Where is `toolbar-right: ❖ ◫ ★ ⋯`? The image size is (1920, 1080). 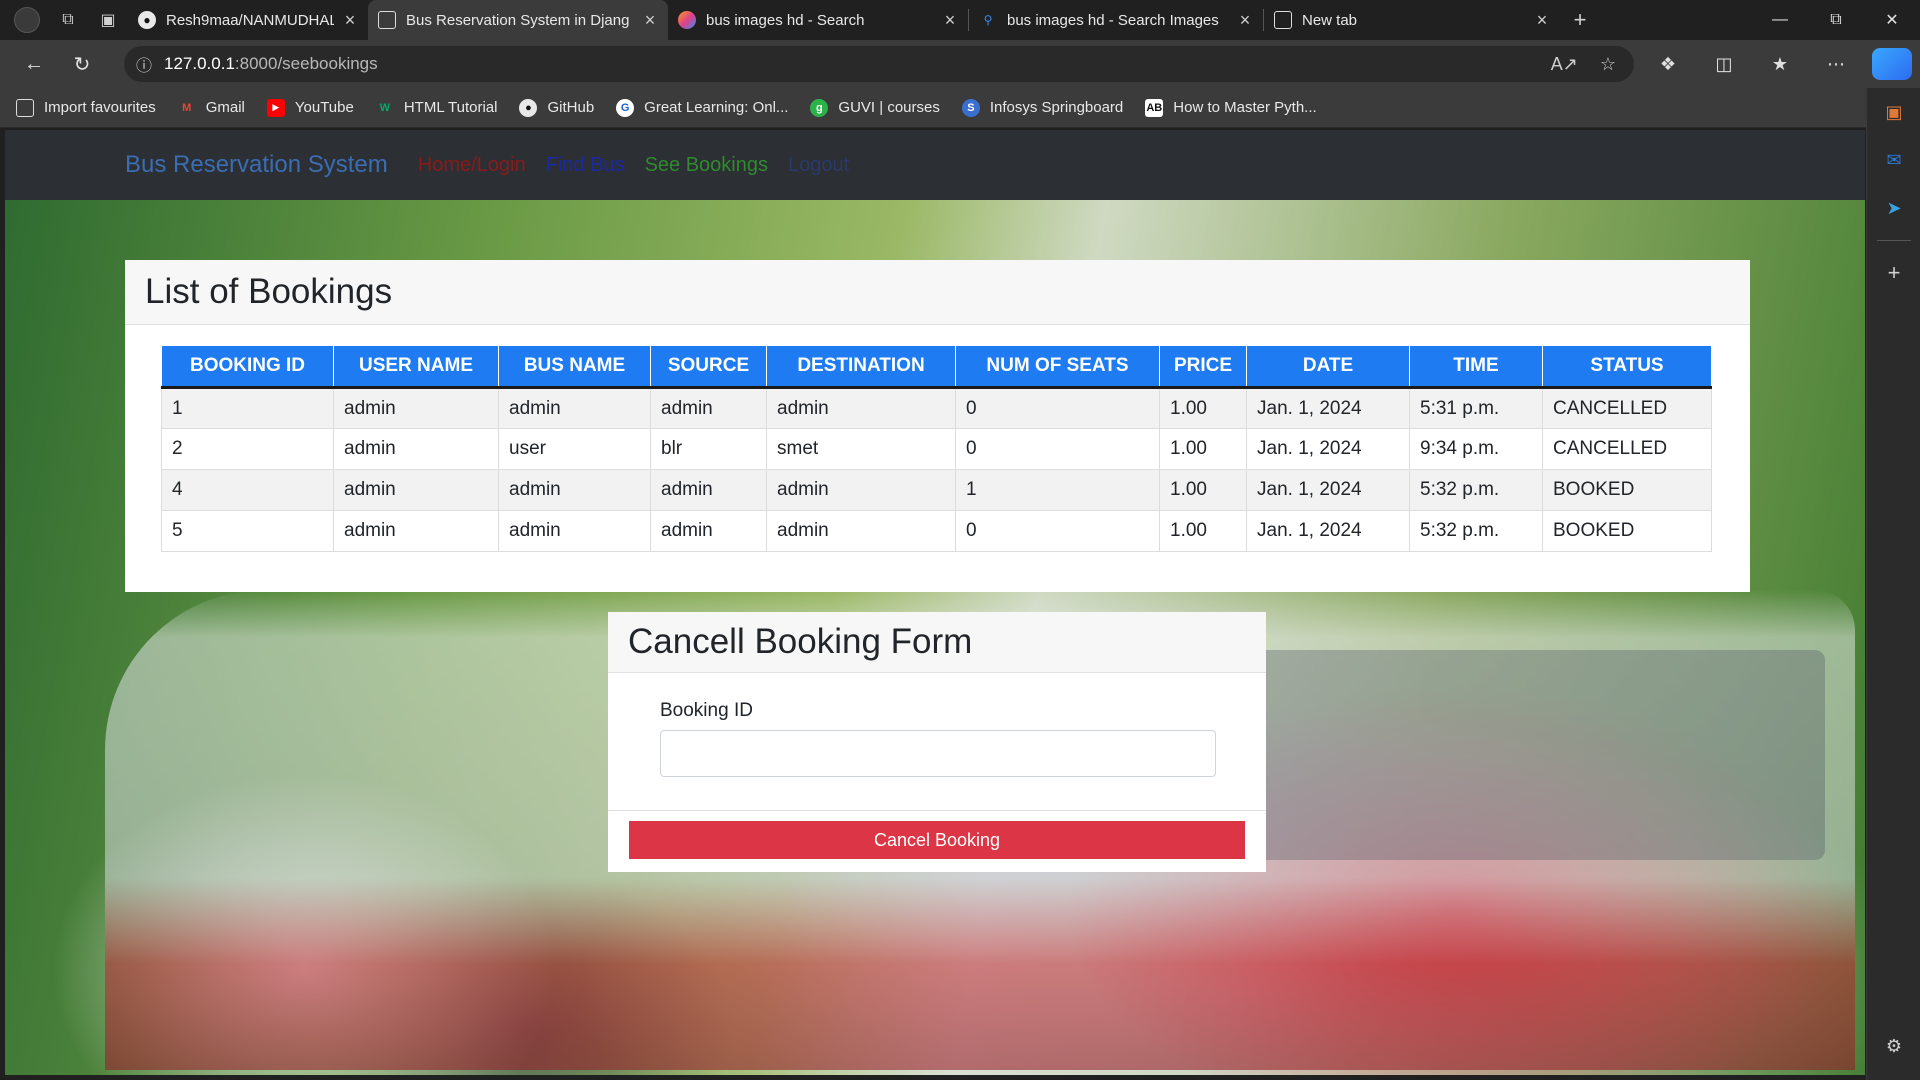
toolbar-right: ❖ ◫ ★ ⋯ is located at coordinates (1780, 64).